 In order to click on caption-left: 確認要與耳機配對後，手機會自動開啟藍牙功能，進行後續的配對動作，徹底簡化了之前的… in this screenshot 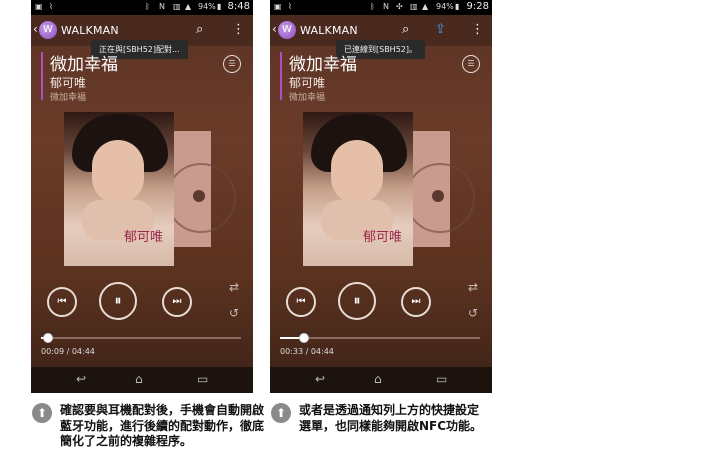, I will do `click(162, 425)`.